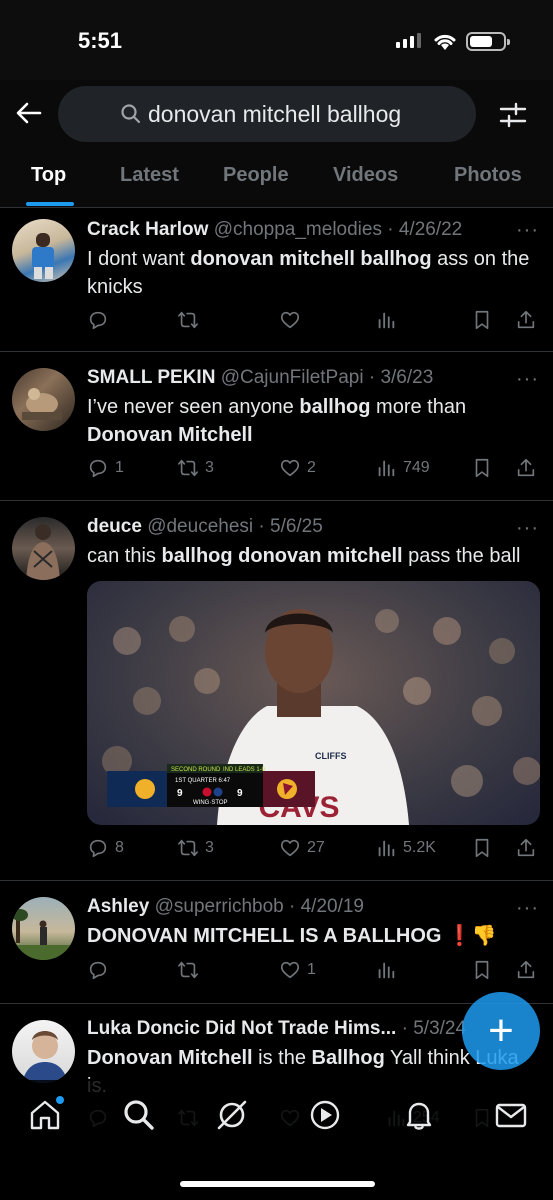 The image size is (553, 1200). I want to click on tweet-author-name: deuce, so click(114, 526).